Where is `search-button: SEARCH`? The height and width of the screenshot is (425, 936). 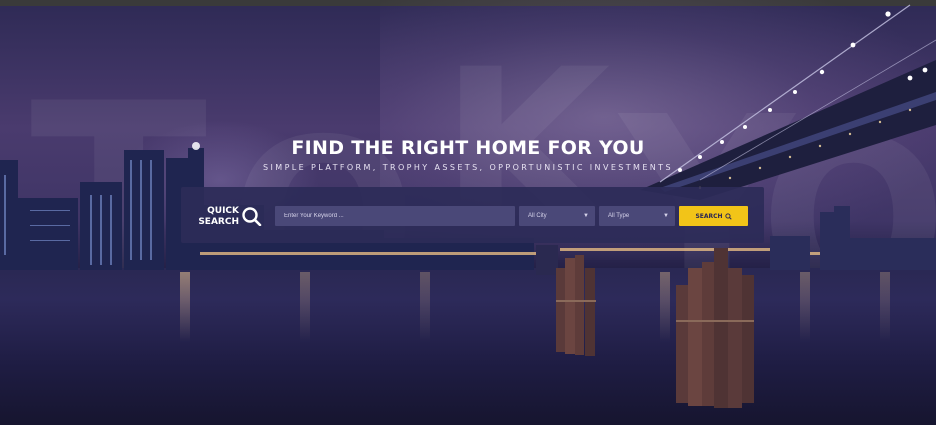
search-button: SEARCH is located at coordinates (713, 216).